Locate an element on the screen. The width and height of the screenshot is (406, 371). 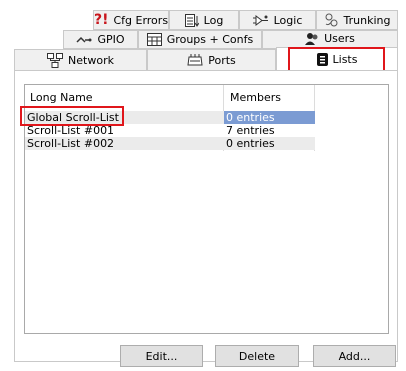
tab-label: Log is located at coordinates (213, 20).